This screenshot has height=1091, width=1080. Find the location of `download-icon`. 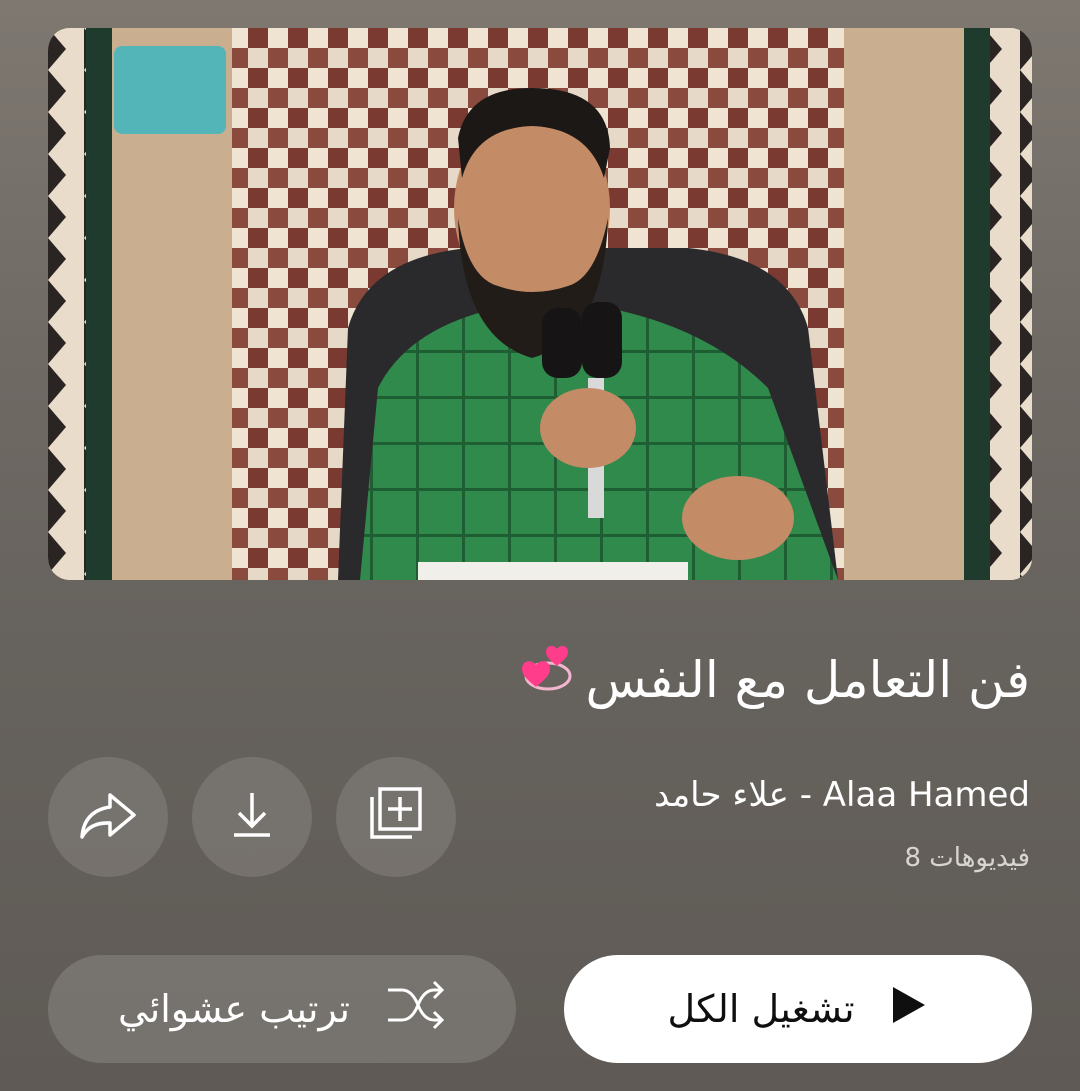

download-icon is located at coordinates (252, 817).